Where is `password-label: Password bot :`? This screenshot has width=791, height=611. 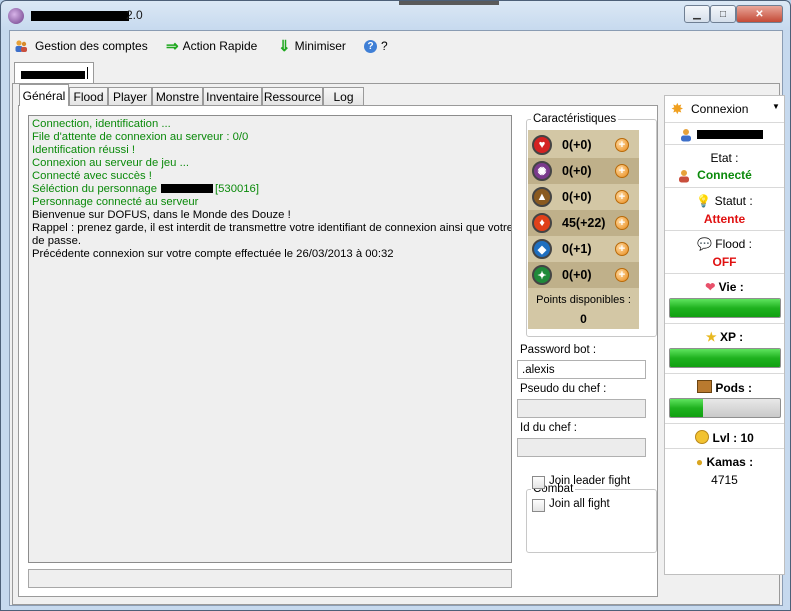 password-label: Password bot : is located at coordinates (558, 350).